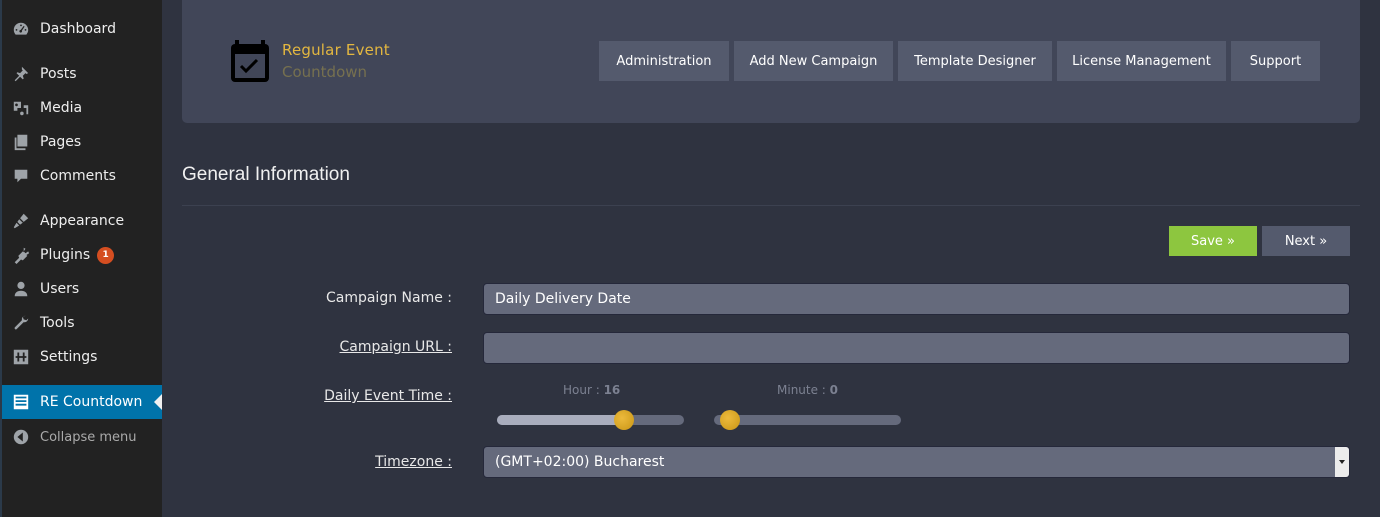 This screenshot has height=517, width=1380. I want to click on sidebar-item-tools: Tools, so click(82, 323).